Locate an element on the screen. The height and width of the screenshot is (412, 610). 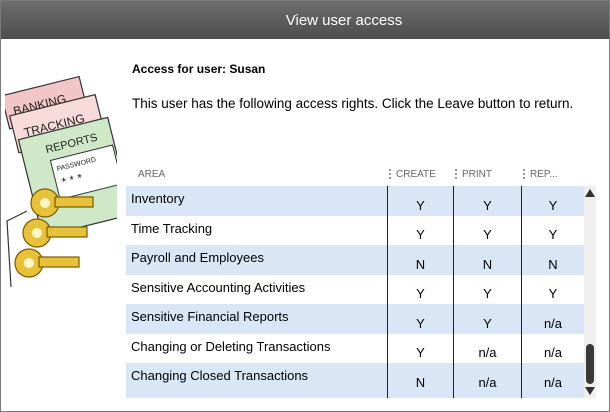
area-cell: Sensitive Financial Reports is located at coordinates (257, 319).